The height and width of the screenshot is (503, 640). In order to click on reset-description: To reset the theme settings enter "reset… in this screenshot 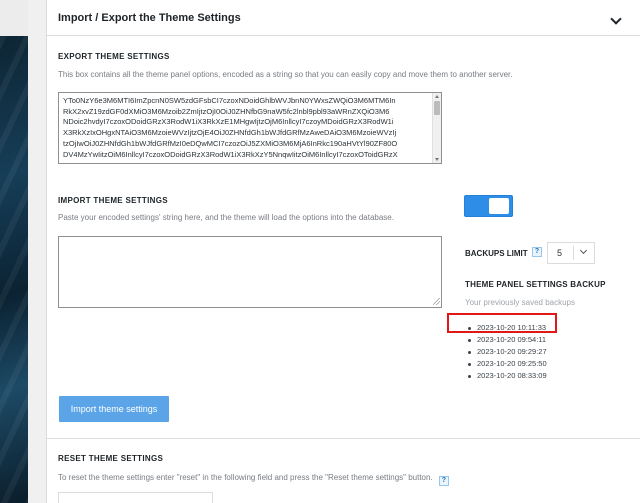, I will do `click(253, 479)`.